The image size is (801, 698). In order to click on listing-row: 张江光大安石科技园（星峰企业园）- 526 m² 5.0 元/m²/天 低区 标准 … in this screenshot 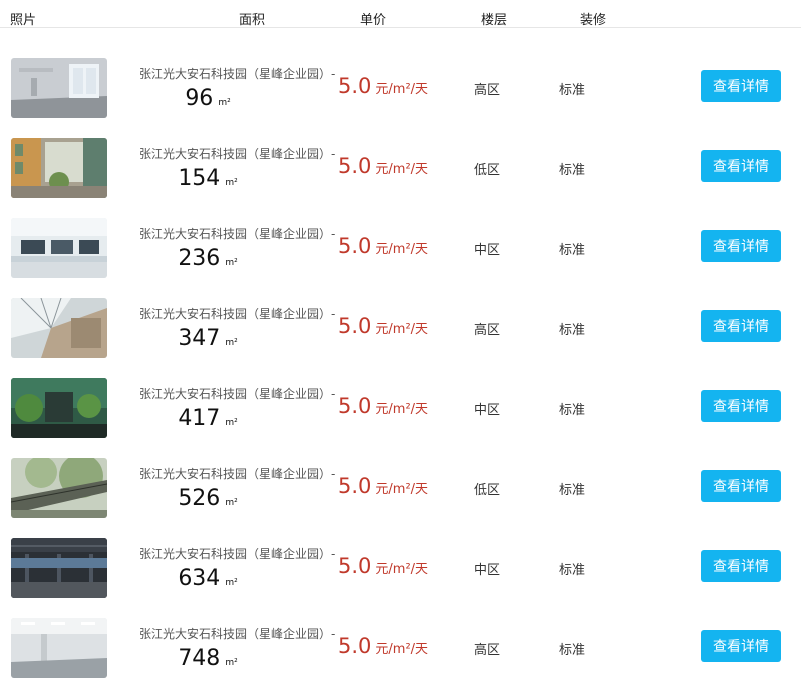, I will do `click(400, 498)`.